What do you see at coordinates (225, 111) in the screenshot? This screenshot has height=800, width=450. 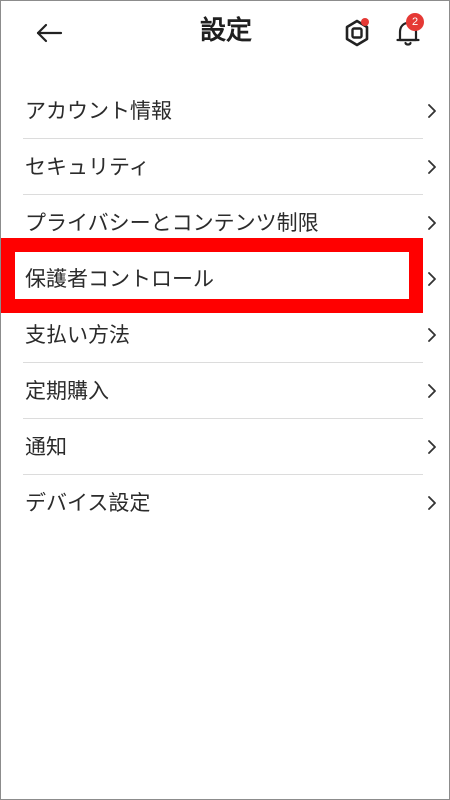 I see `settings-item-account-info: アカウント情報` at bounding box center [225, 111].